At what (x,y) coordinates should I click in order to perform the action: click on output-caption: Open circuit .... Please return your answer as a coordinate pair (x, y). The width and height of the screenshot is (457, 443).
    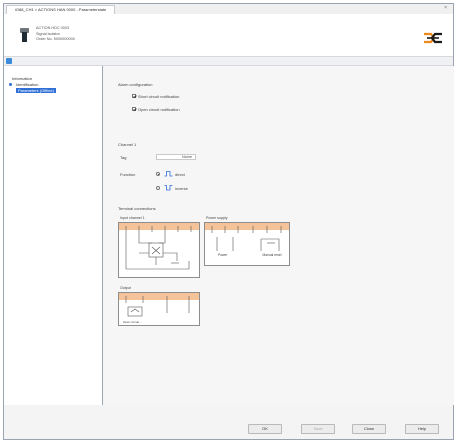
    Looking at the image, I should click on (133, 322).